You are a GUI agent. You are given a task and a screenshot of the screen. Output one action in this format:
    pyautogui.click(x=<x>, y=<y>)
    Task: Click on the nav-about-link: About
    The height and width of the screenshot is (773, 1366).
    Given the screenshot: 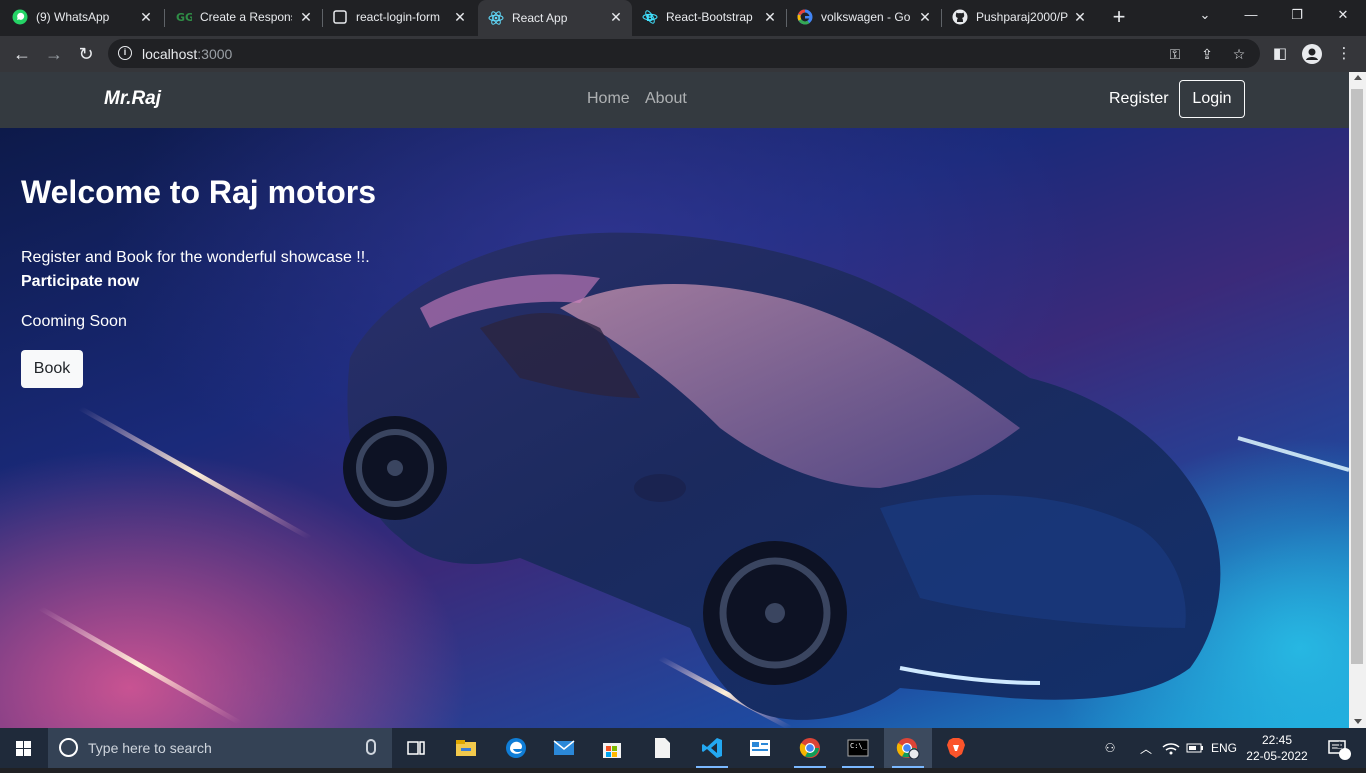 What is the action you would take?
    pyautogui.click(x=666, y=99)
    